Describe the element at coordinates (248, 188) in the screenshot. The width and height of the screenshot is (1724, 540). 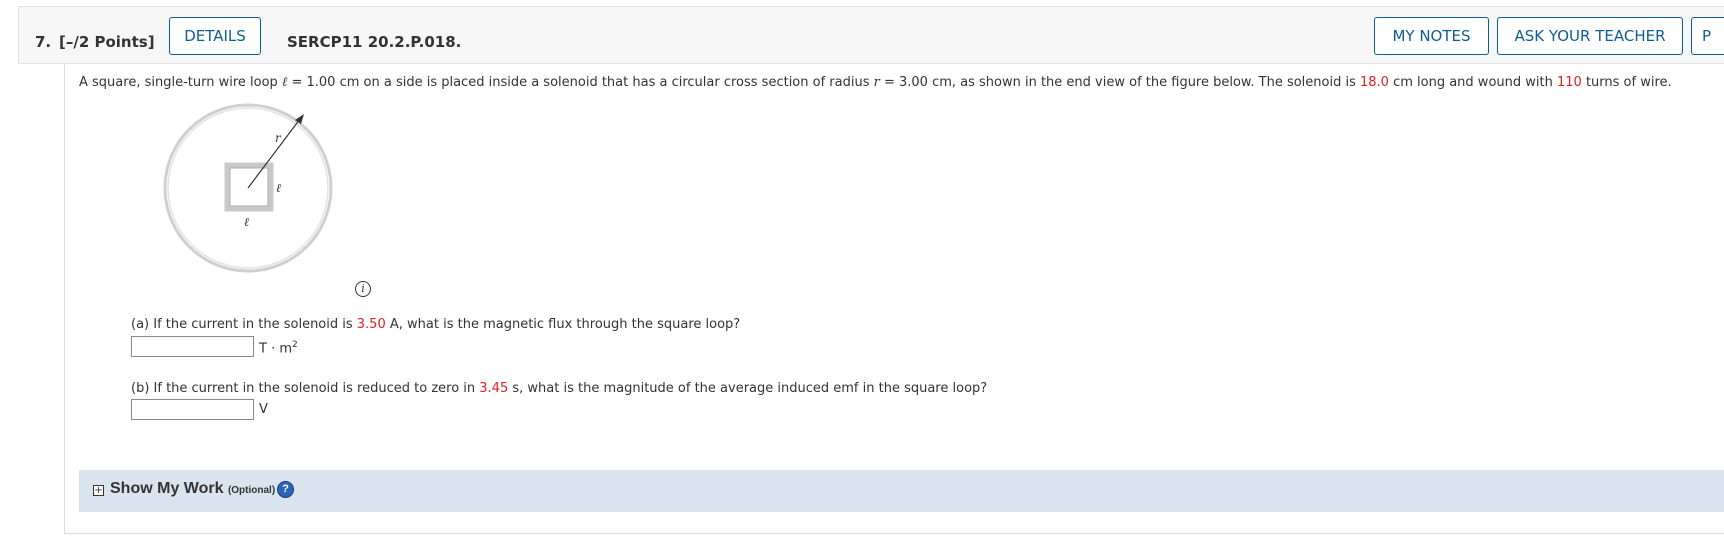
I see `solenoid-end-view-figure: r ℓ ℓ` at that location.